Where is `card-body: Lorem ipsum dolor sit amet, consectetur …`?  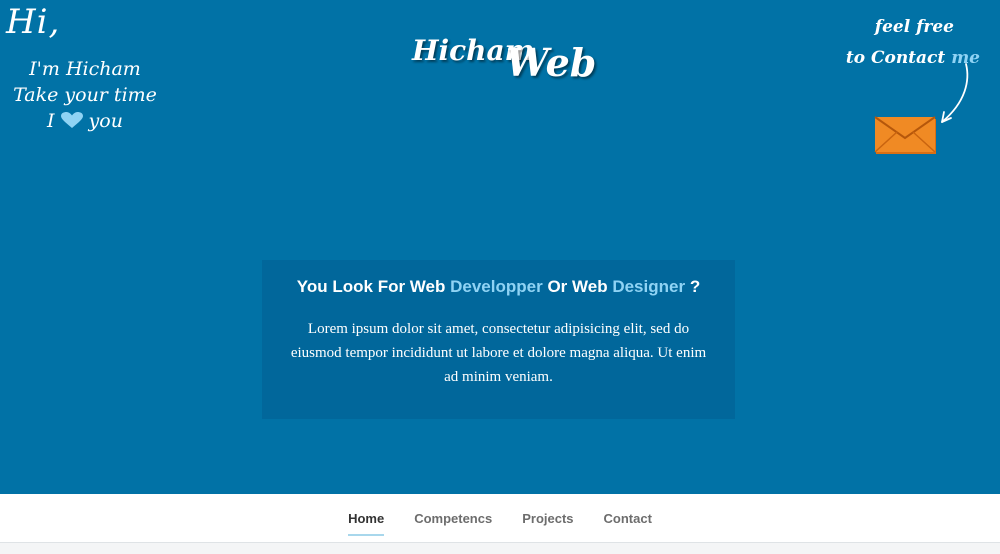
card-body: Lorem ipsum dolor sit amet, consectetur … is located at coordinates (498, 353).